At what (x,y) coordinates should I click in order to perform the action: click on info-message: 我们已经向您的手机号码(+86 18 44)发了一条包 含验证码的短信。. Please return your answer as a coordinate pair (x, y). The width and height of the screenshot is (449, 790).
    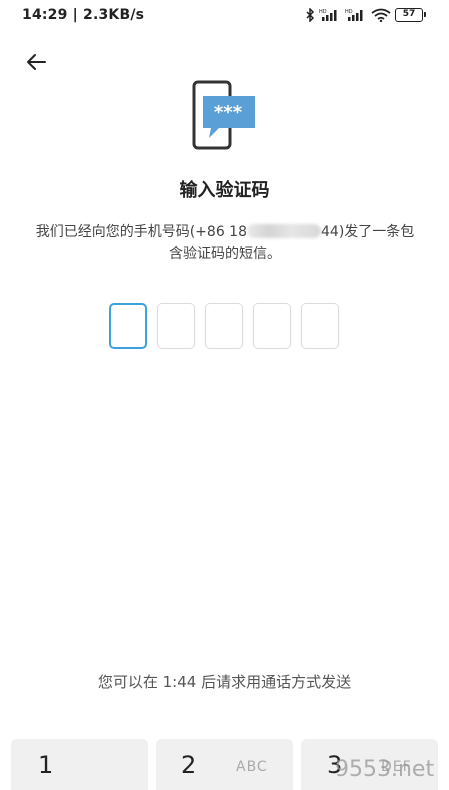
    Looking at the image, I should click on (225, 243).